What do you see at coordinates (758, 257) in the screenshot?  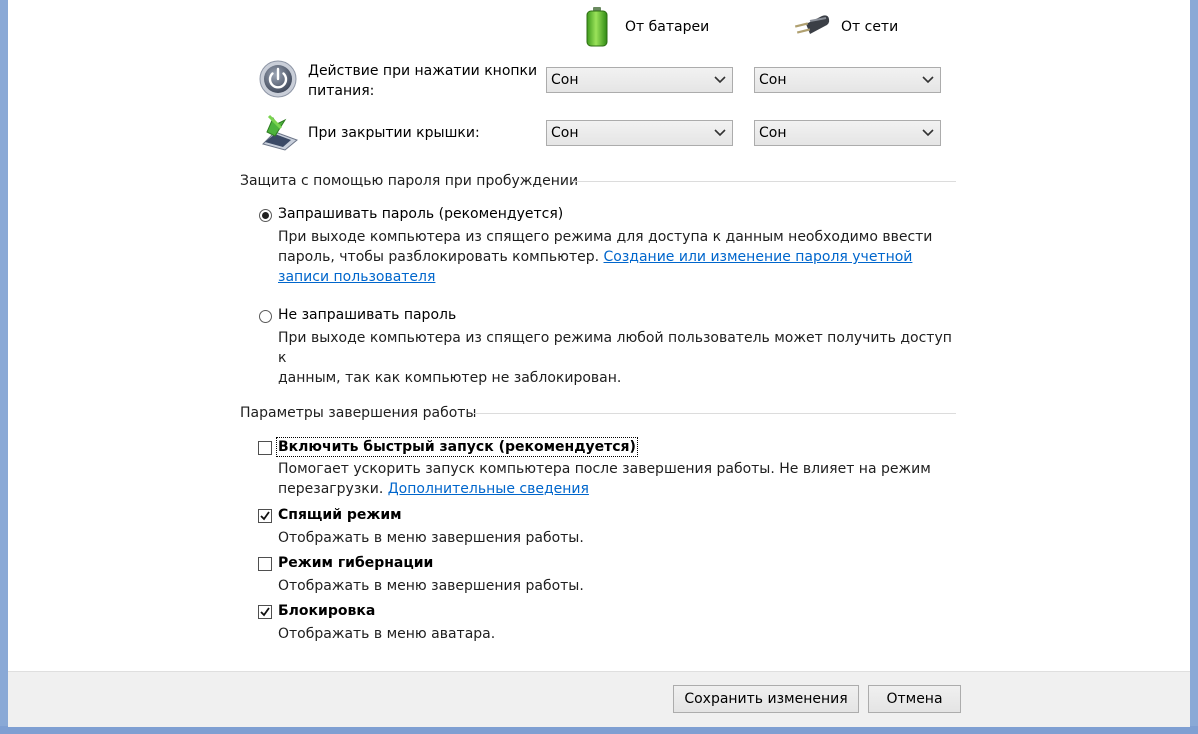 I see `change-password-link: Создание или изменение пароля учетной` at bounding box center [758, 257].